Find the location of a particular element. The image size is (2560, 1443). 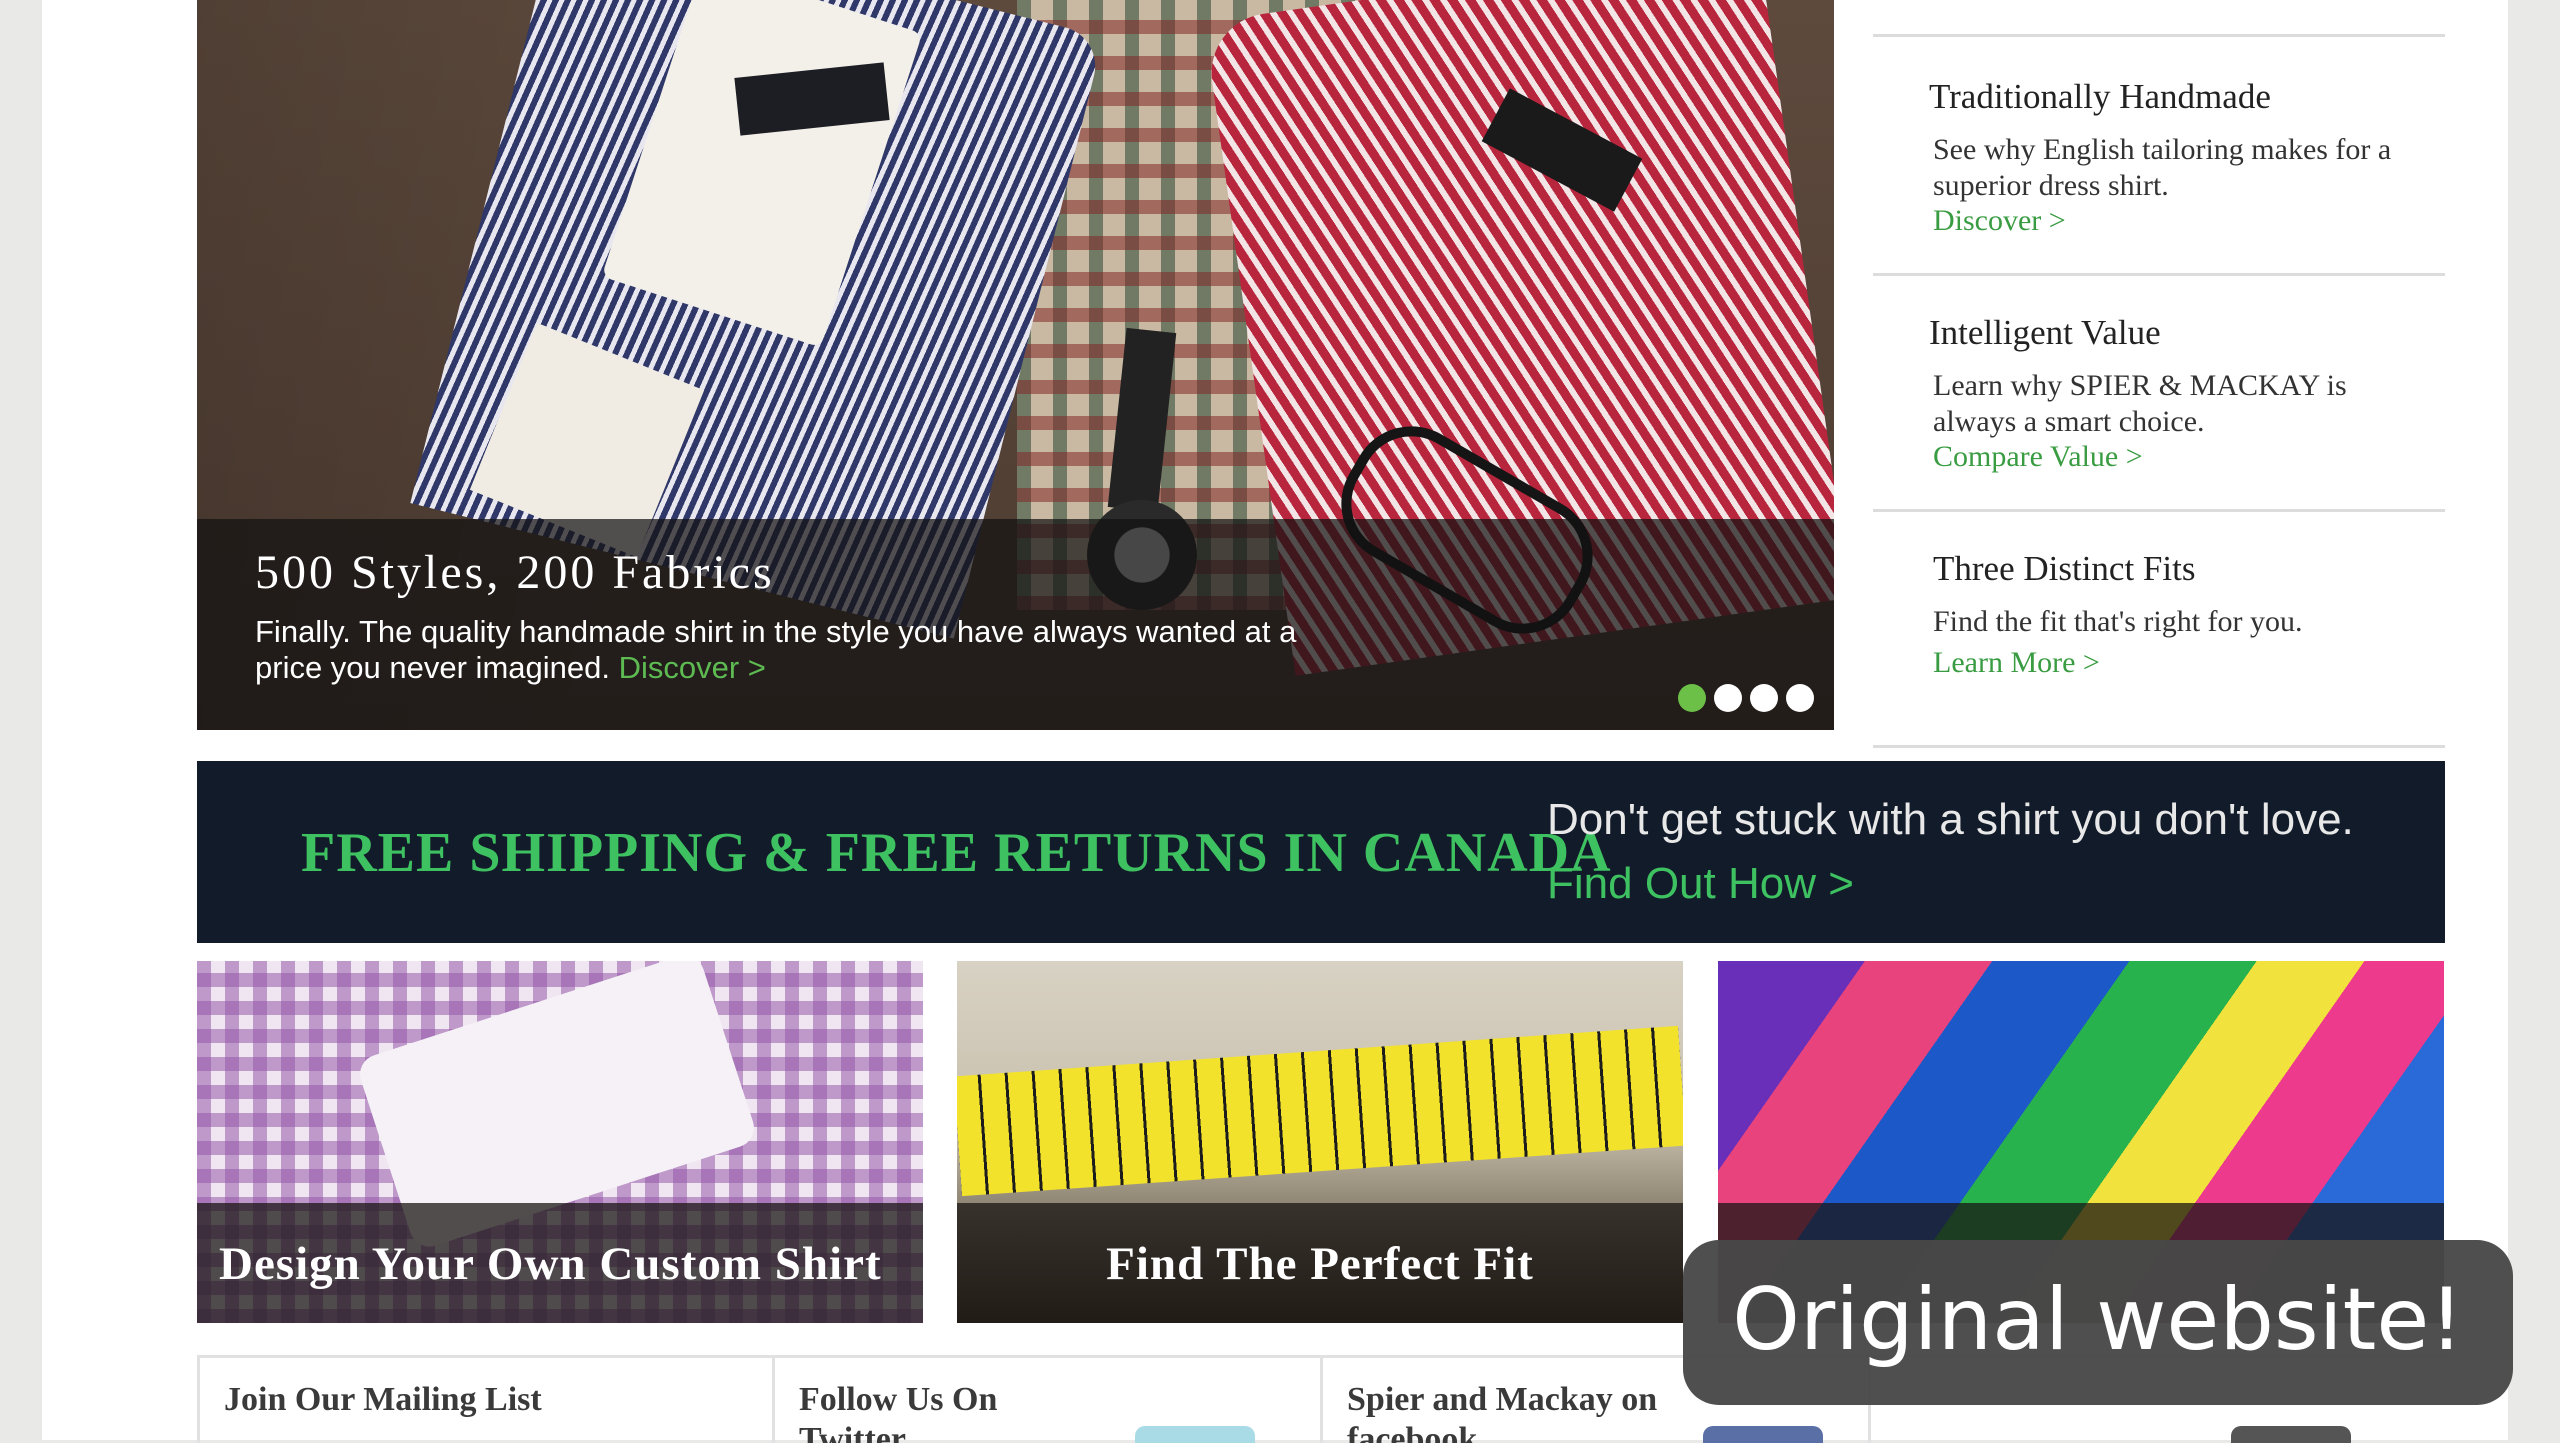

sidebar-item-title: Three Distinct Fits is located at coordinates (2064, 568).